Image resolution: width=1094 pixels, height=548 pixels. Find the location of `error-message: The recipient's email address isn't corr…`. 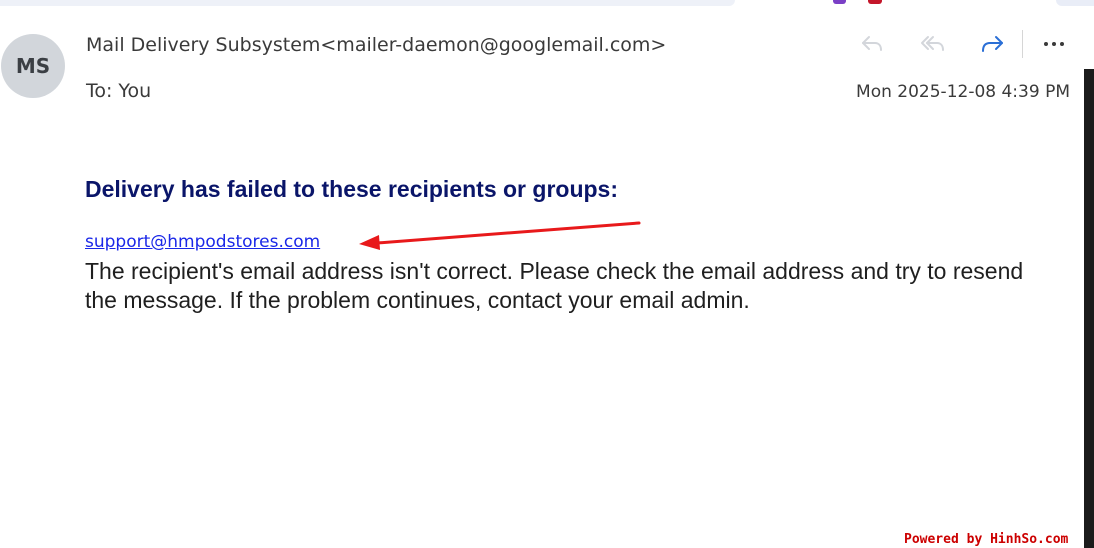

error-message: The recipient's email address isn't corr… is located at coordinates (554, 285).